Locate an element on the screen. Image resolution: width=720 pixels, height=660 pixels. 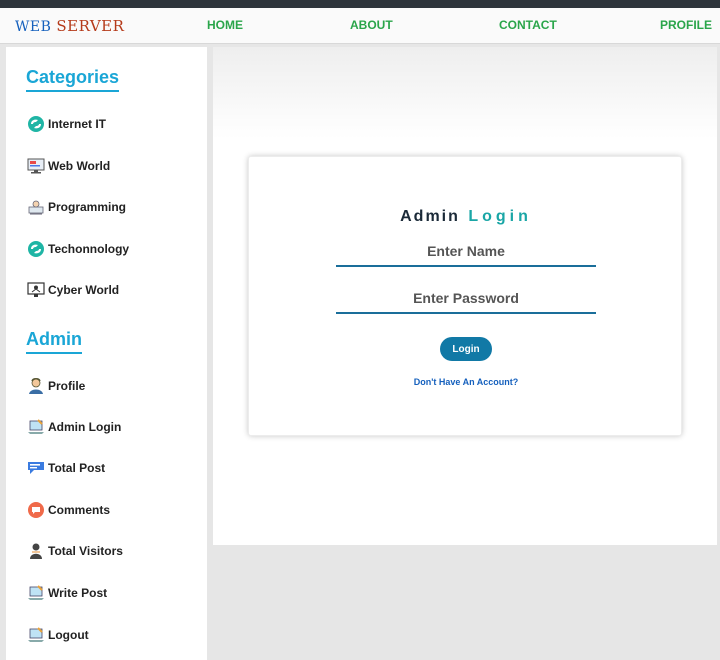
sidebar-item-label: Total Visitors is located at coordinates (85, 551).